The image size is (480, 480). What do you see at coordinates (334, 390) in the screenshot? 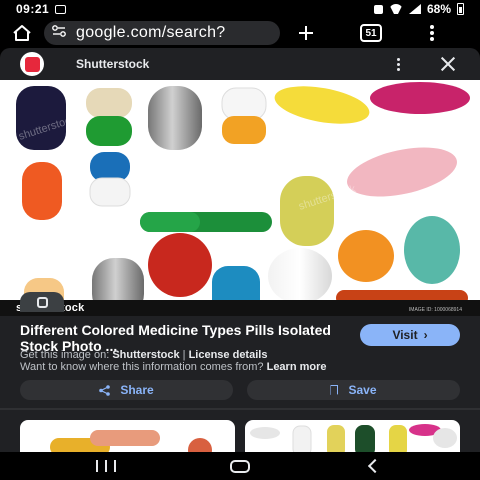
I see `bookmark-icon` at bounding box center [334, 390].